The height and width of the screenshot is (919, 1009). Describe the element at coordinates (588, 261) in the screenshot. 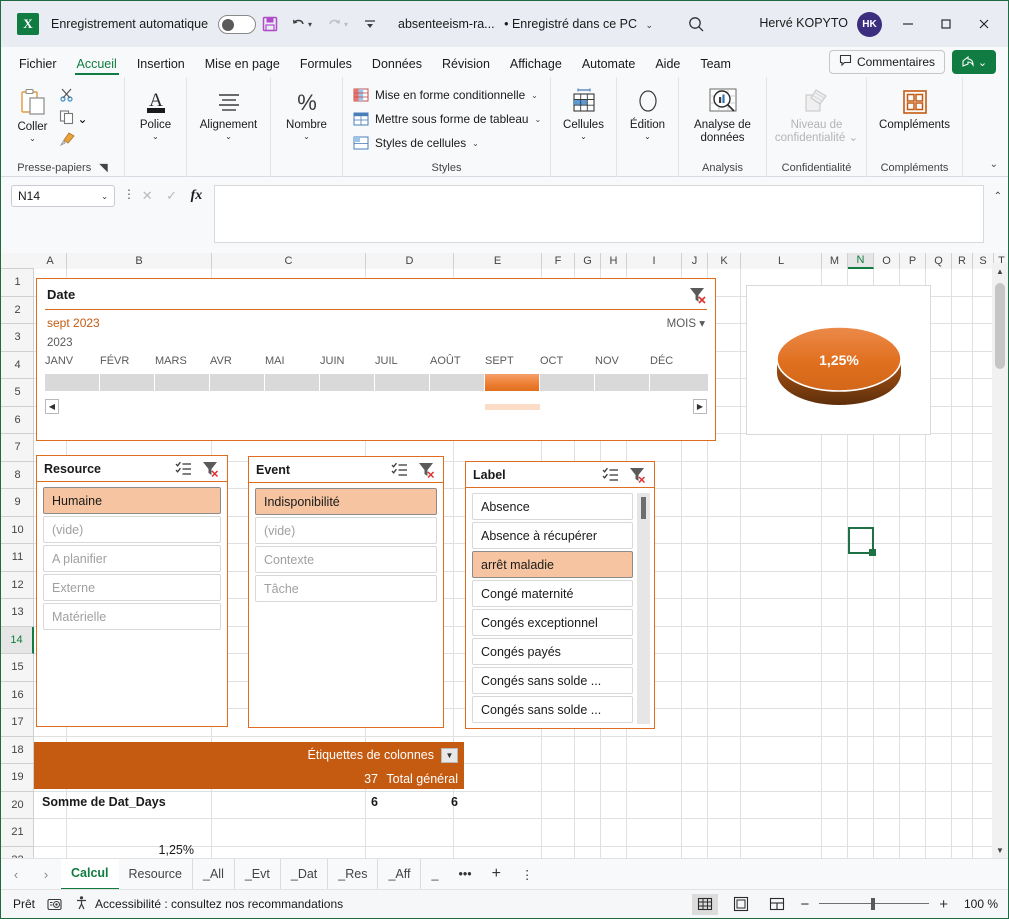

I see `column-header-G: G` at that location.